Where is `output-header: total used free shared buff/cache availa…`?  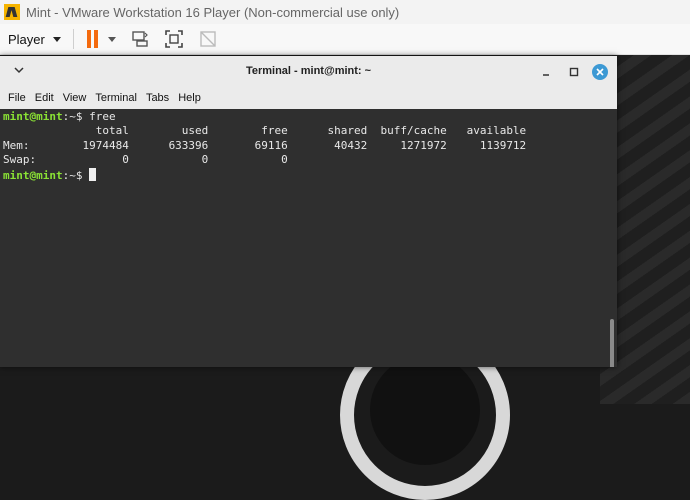
output-header: total used free shared buff/cache availa… is located at coordinates (265, 131).